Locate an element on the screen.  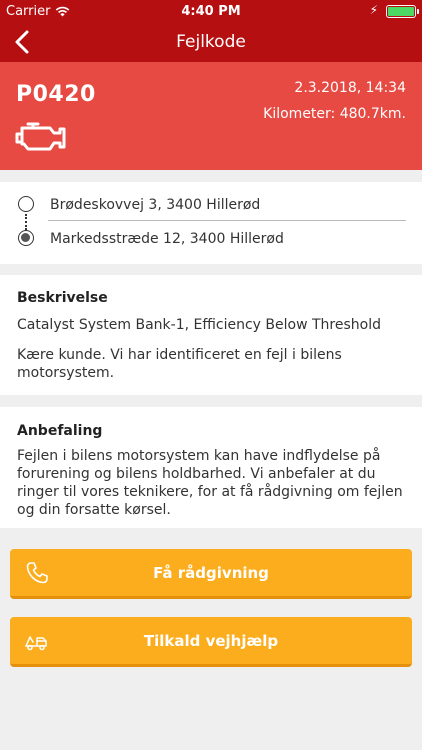
fault-code: P0420 is located at coordinates (56, 94).